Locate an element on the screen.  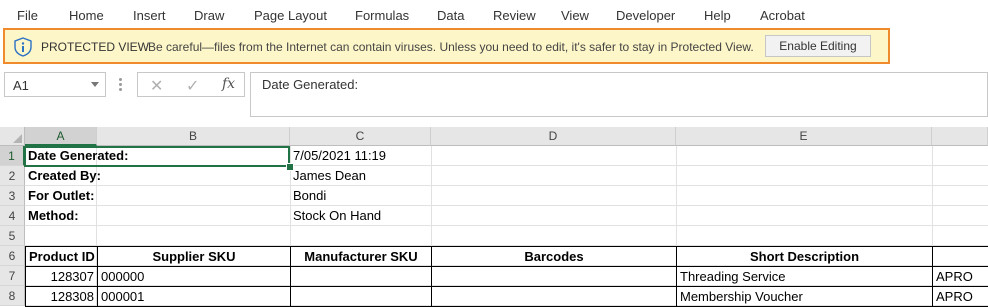
active-cell-selection is located at coordinates (157, 156).